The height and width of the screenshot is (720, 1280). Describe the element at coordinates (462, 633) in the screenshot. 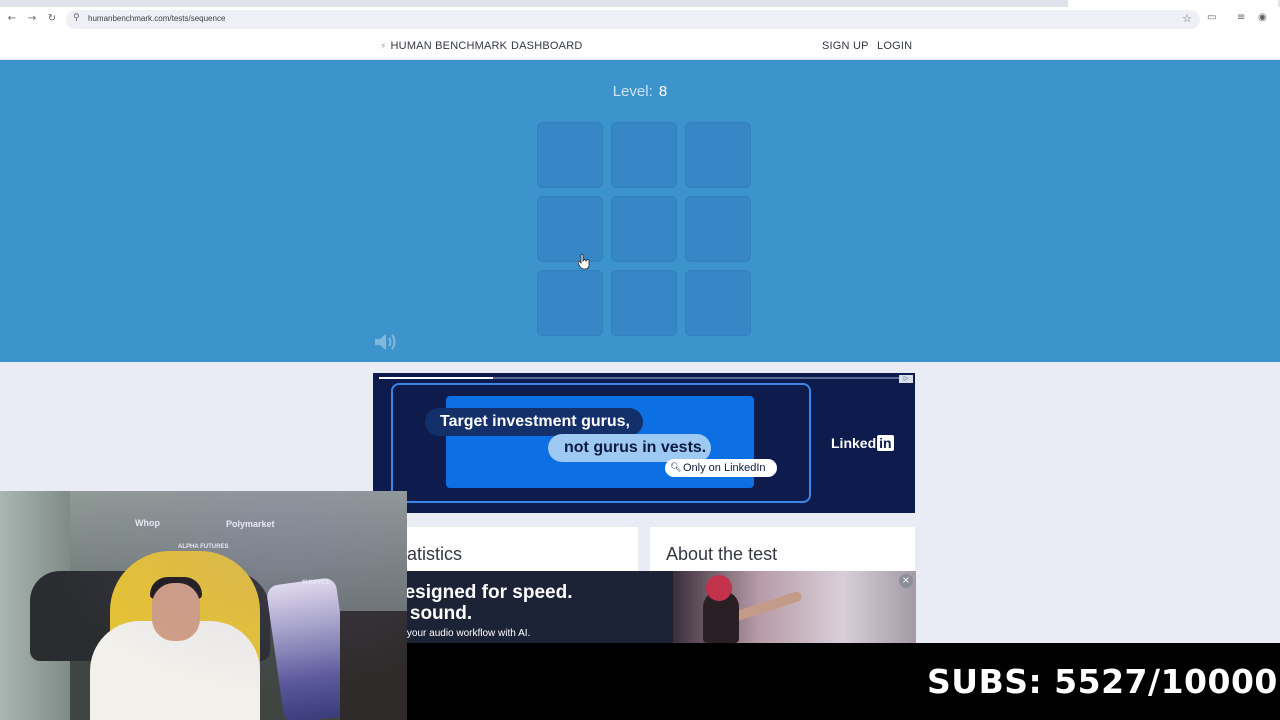

I see `ad-audio-subline: up your audio workflow with AI.` at that location.